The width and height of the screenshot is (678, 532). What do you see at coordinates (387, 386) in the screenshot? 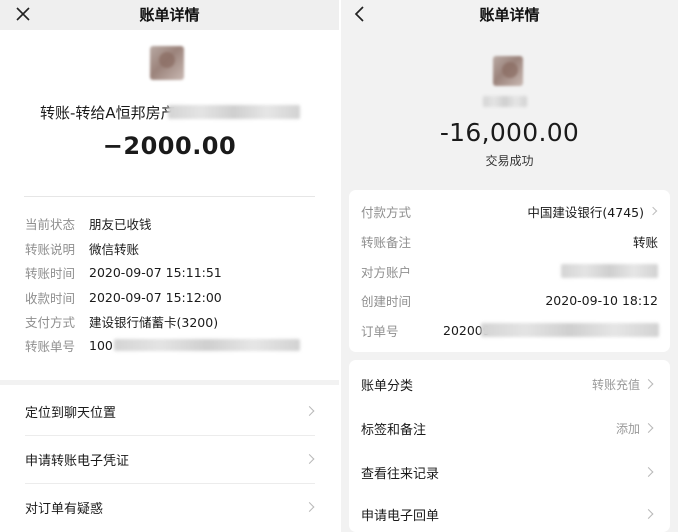
I see `action-label: 账单分类` at bounding box center [387, 386].